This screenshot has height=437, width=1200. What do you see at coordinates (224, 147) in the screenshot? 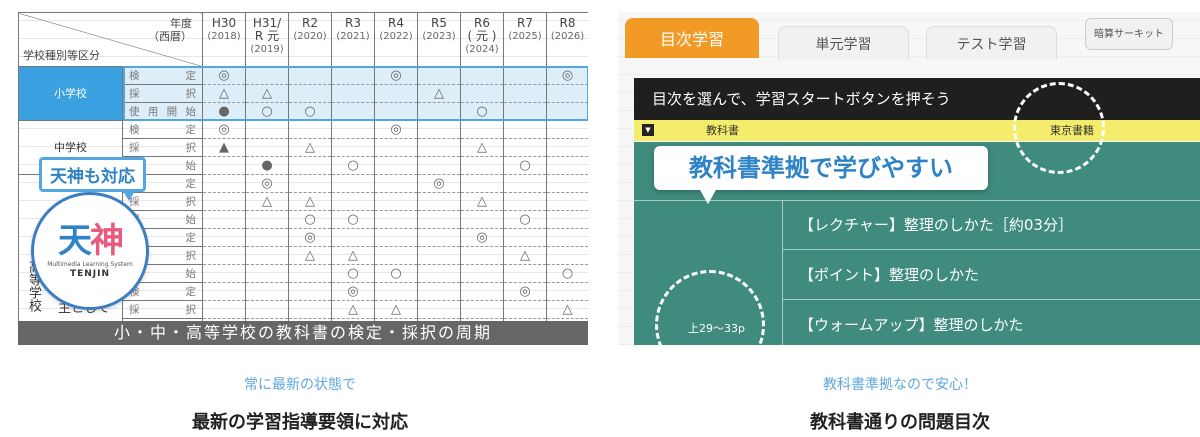
I see `cycle-mark: ▲` at bounding box center [224, 147].